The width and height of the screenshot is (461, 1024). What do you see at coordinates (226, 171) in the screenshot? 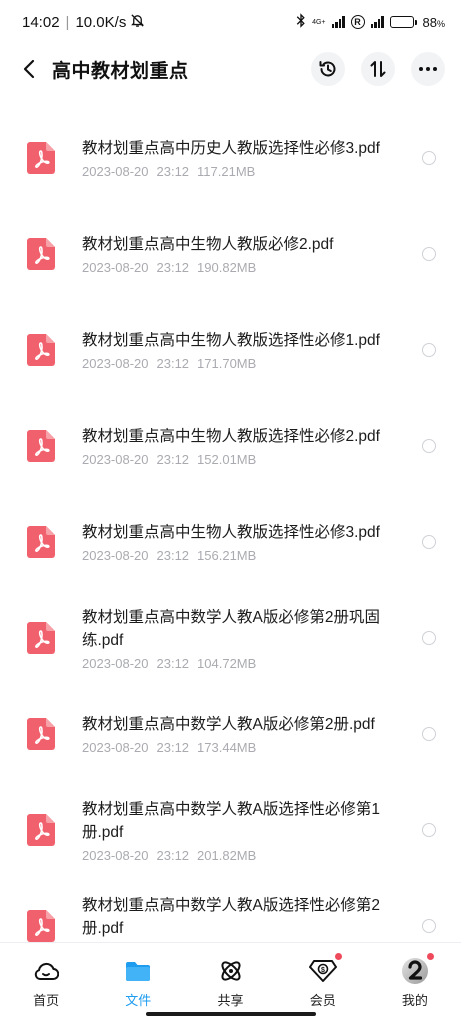
I see `file-size: 117.21MB` at bounding box center [226, 171].